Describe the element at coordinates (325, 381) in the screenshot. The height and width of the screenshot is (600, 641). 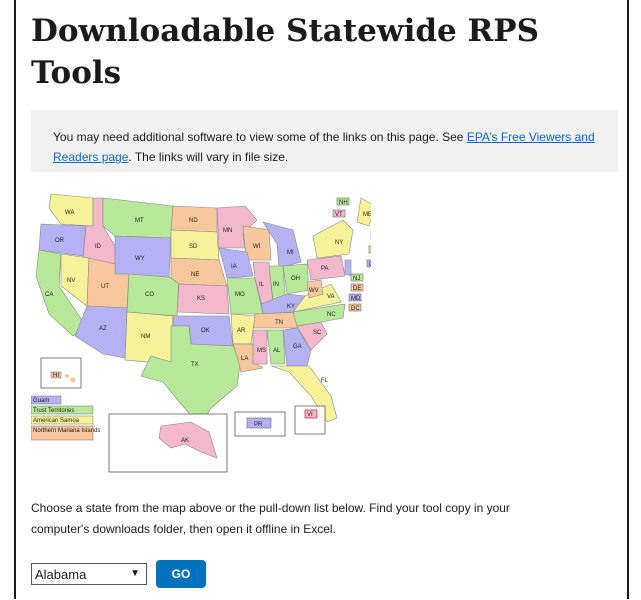
I see `label-fl: FL` at that location.